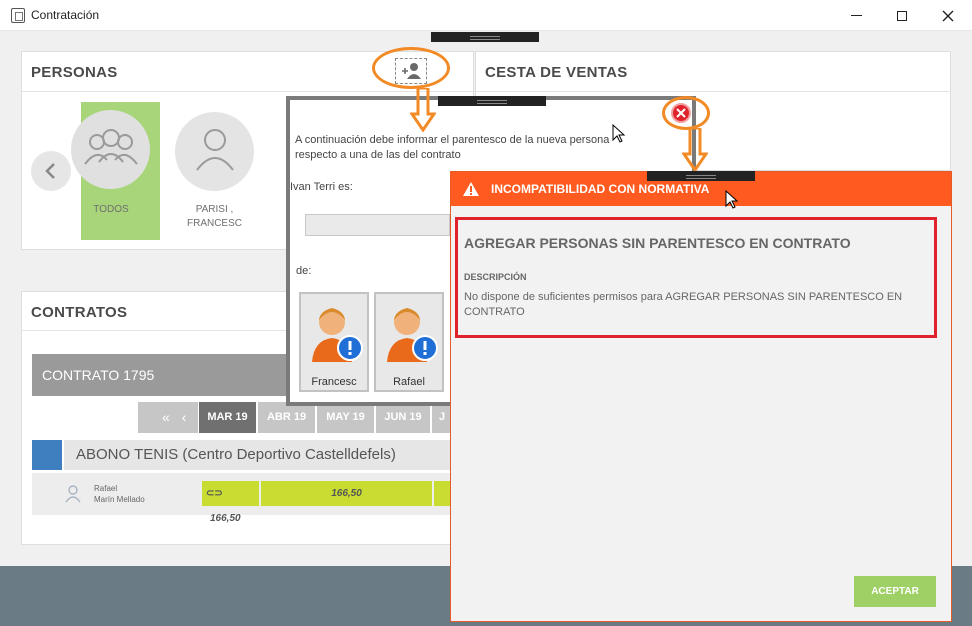  What do you see at coordinates (377, 225) in the screenshot?
I see `relationship-select` at bounding box center [377, 225].